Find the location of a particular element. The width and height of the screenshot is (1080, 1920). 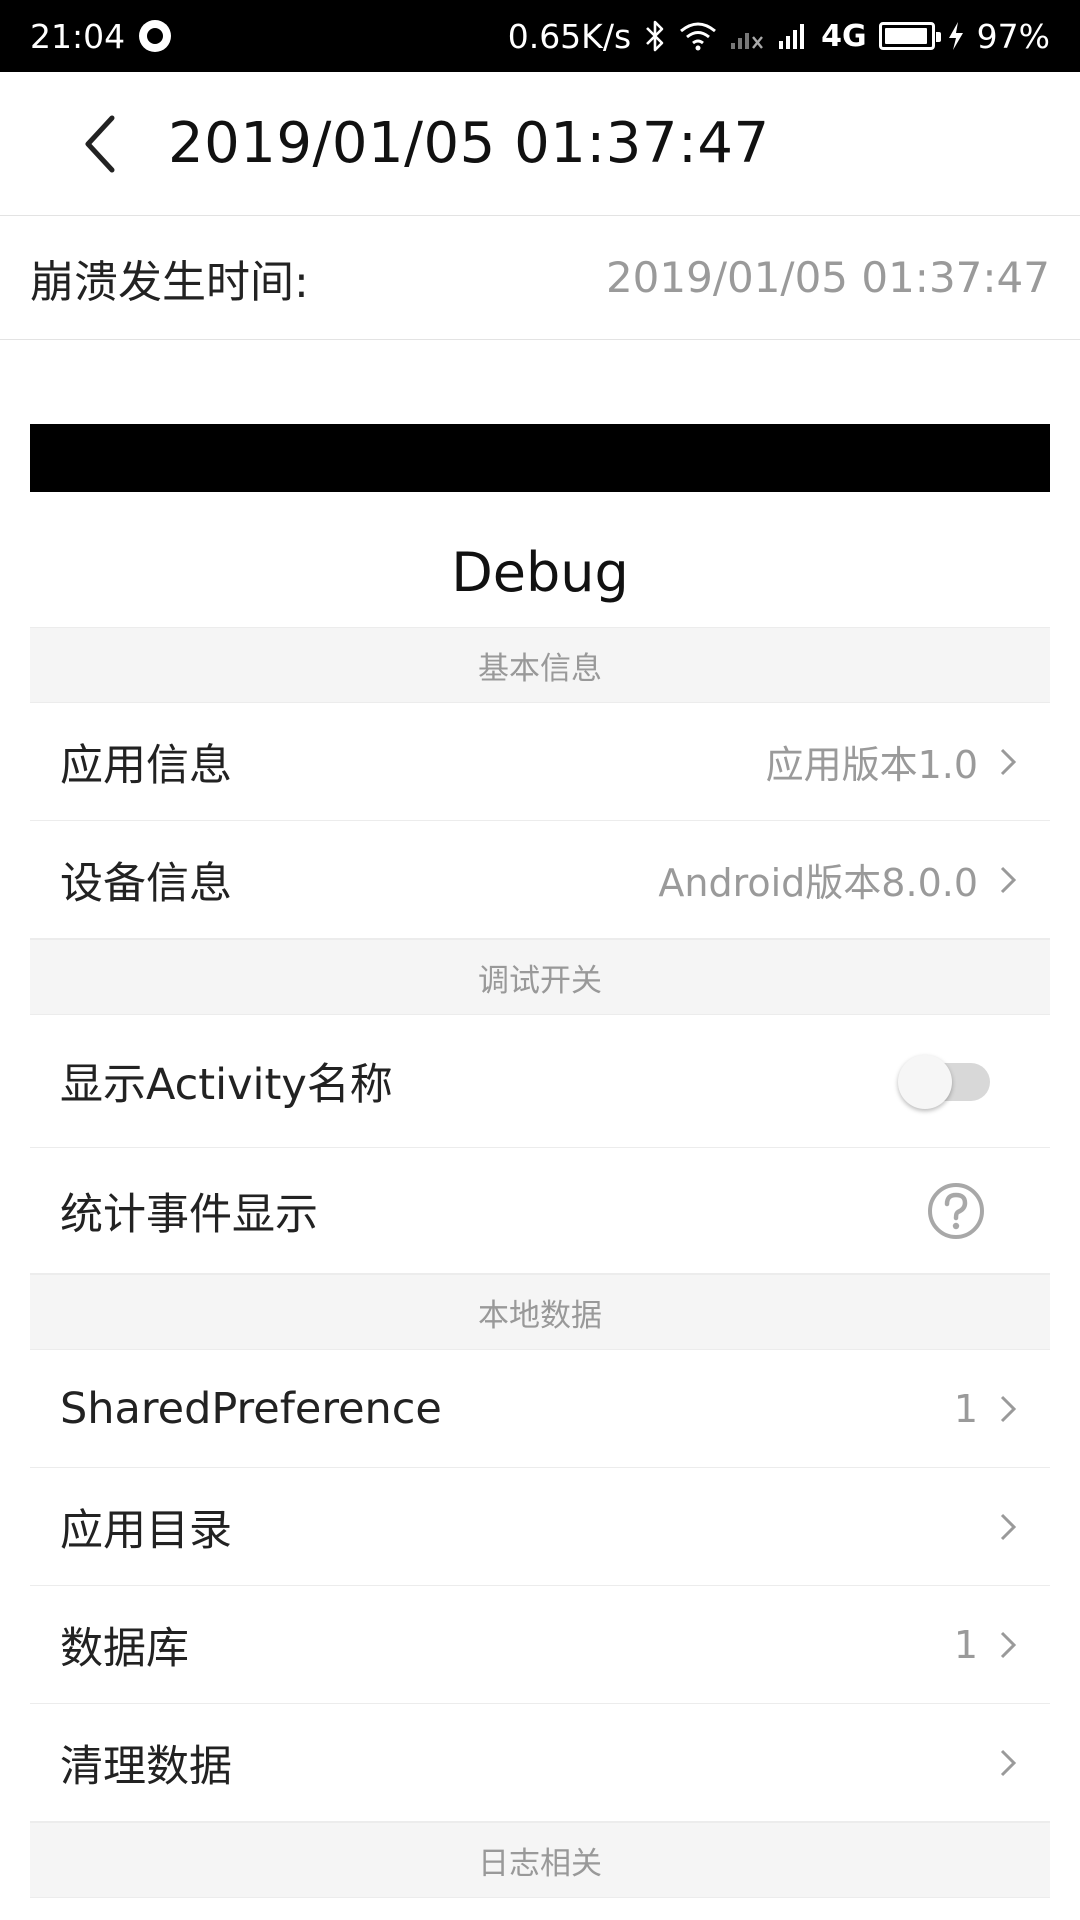

wifi-icon is located at coordinates (698, 36).